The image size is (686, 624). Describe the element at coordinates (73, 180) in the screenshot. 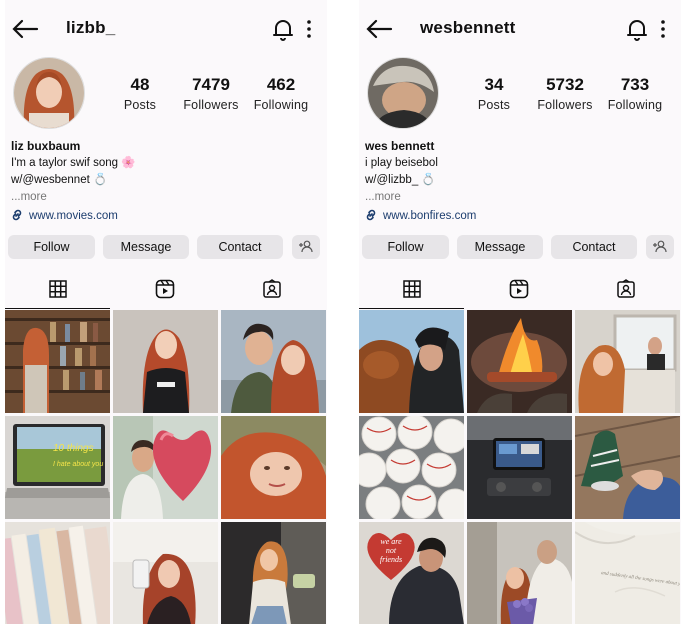

I see `bio-line: w/@wesbennet 💍` at that location.